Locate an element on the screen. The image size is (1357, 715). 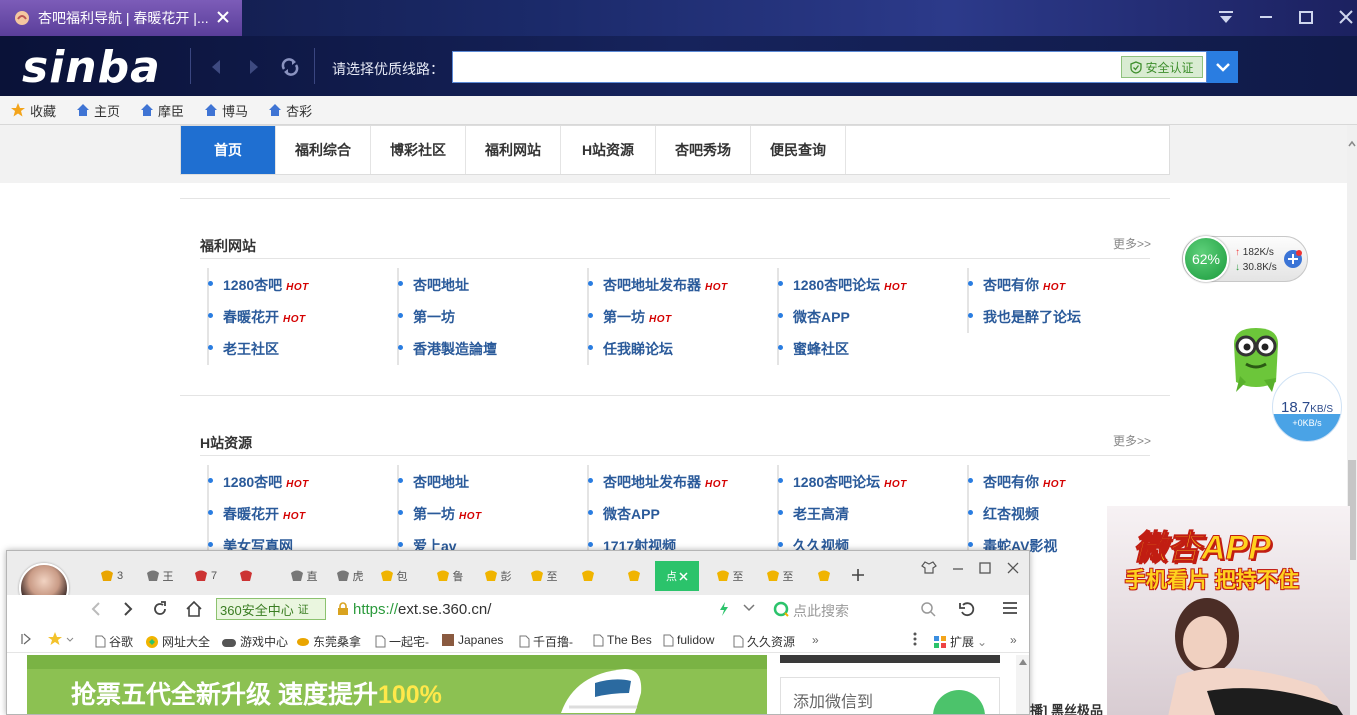
url-text: https://ext.se.360.cn/ is located at coordinates (422, 609).